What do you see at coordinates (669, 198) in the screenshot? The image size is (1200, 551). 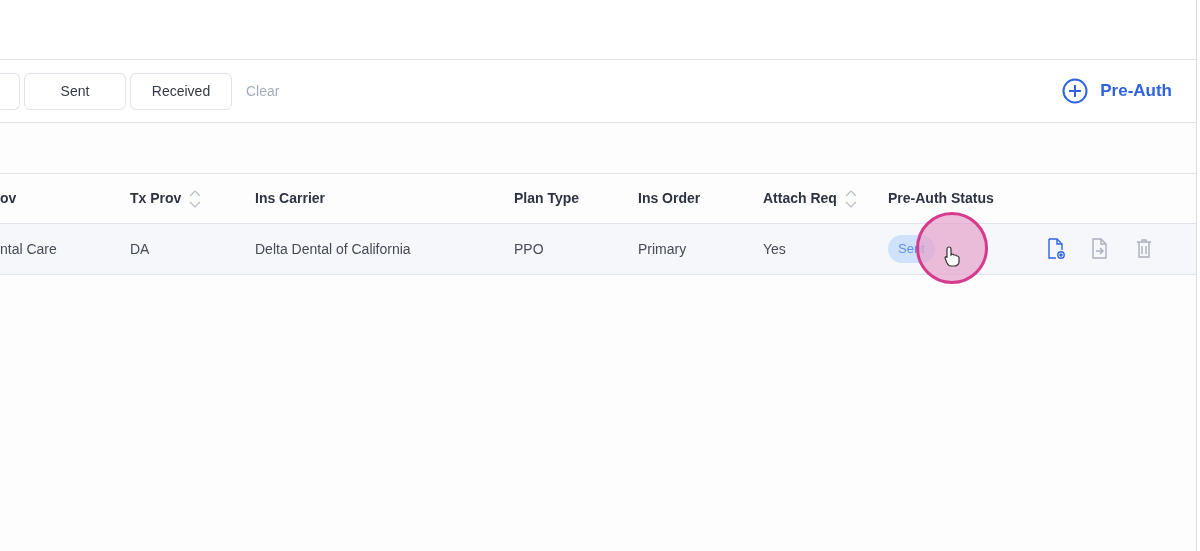 I see `column-header: Ins Order` at bounding box center [669, 198].